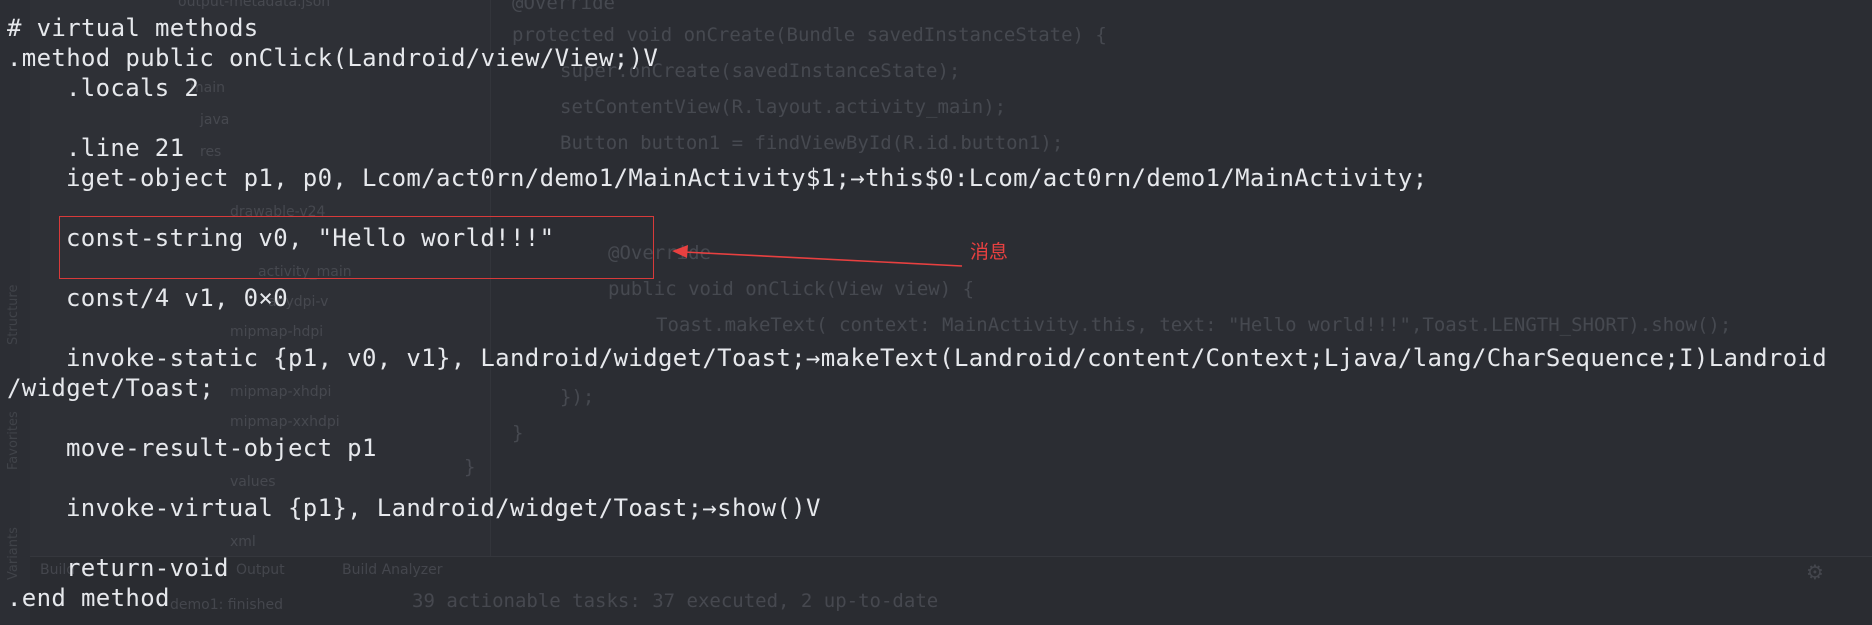 The height and width of the screenshot is (625, 1872). Describe the element at coordinates (989, 252) in the screenshot. I see `annotation-label: 消息` at that location.